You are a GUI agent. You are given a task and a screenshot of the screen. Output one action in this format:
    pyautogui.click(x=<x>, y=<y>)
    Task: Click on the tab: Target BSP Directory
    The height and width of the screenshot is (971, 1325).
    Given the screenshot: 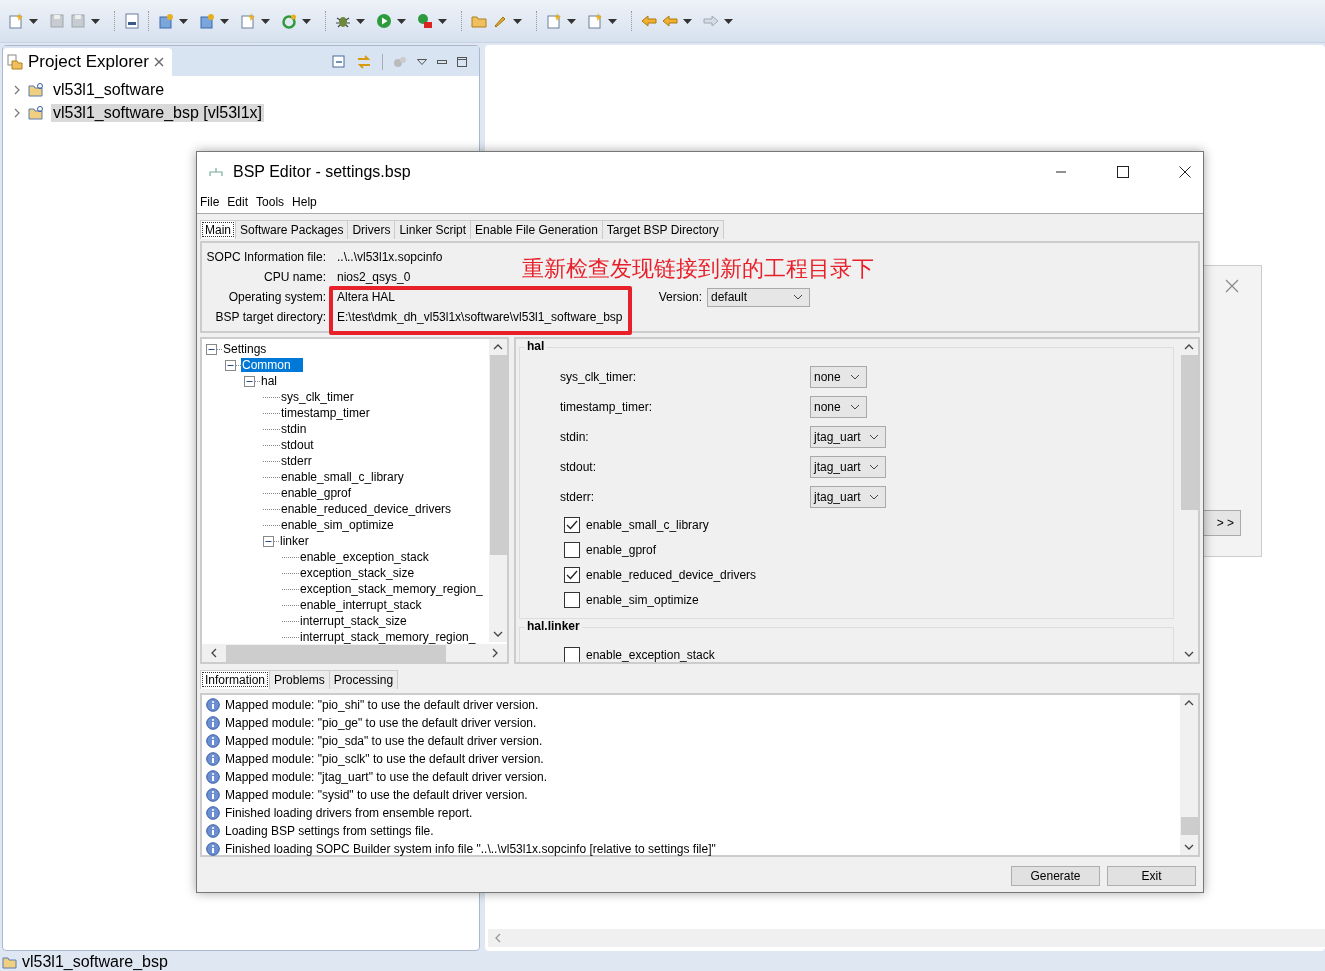 What is the action you would take?
    pyautogui.click(x=662, y=229)
    